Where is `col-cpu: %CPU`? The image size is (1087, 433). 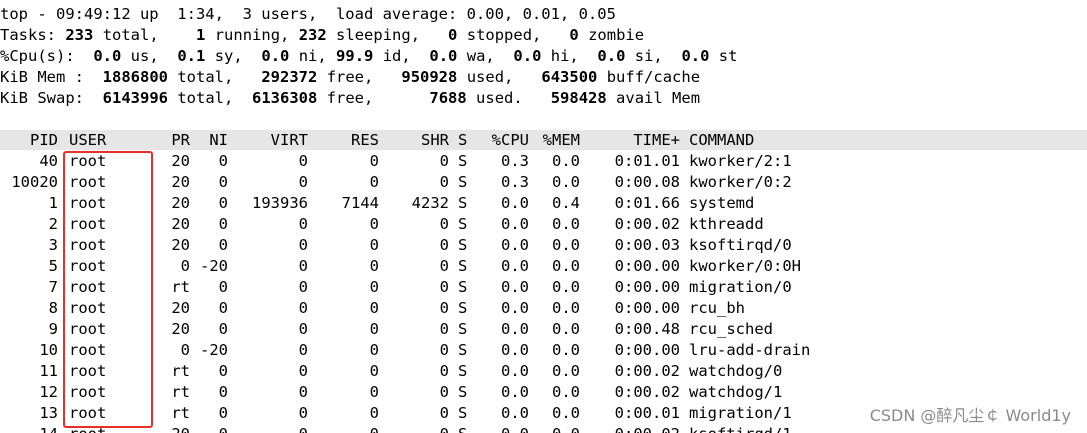
col-cpu: %CPU is located at coordinates (510, 140).